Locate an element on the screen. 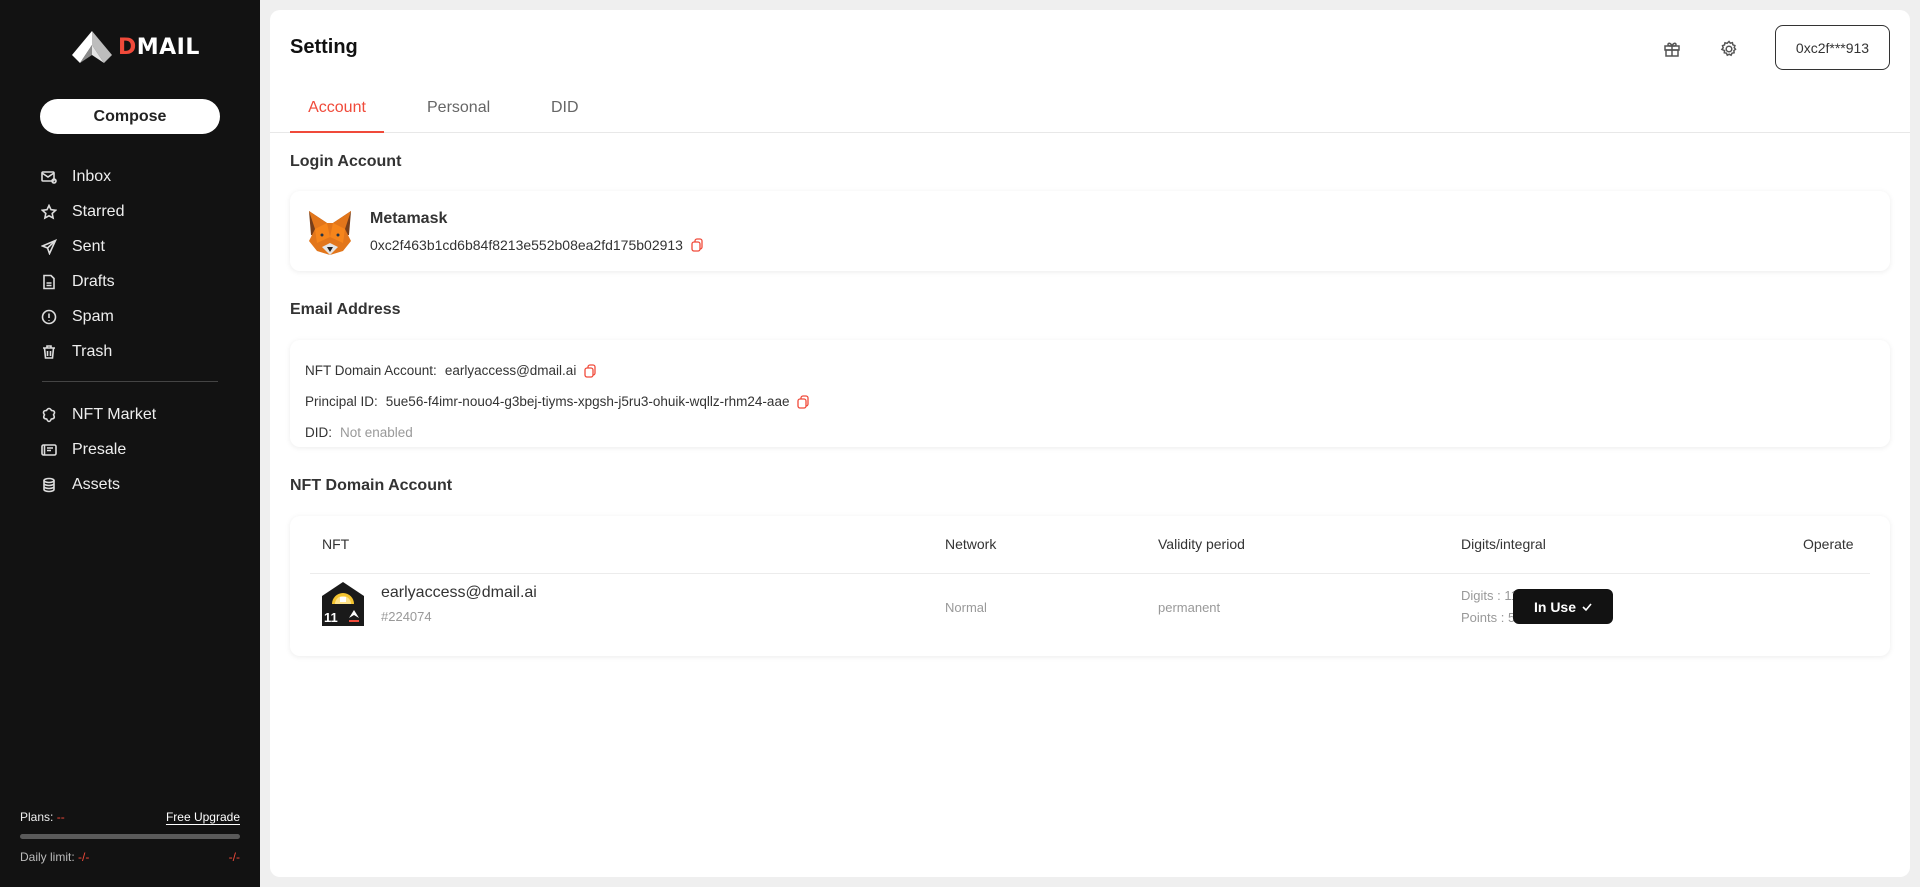  sidebar: DMAIL Compose Inbox Starred Sent Drafts is located at coordinates (130, 443).